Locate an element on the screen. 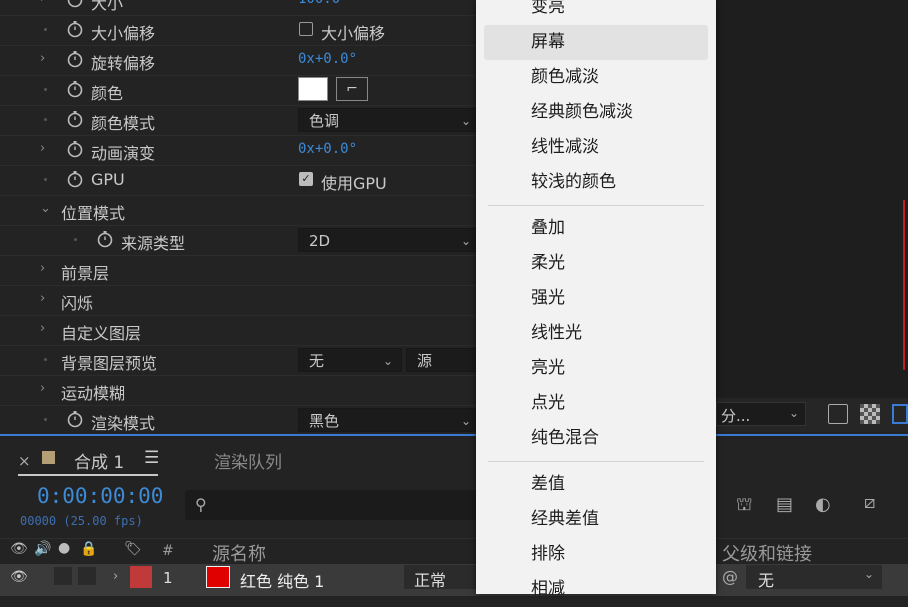 The width and height of the screenshot is (908, 607). viewer-edge-marker is located at coordinates (904, 285).